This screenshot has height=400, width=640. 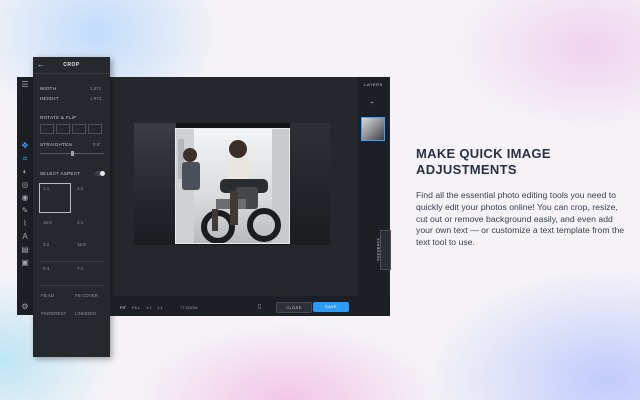 I want to click on width-label: WIDTH, so click(x=48, y=88).